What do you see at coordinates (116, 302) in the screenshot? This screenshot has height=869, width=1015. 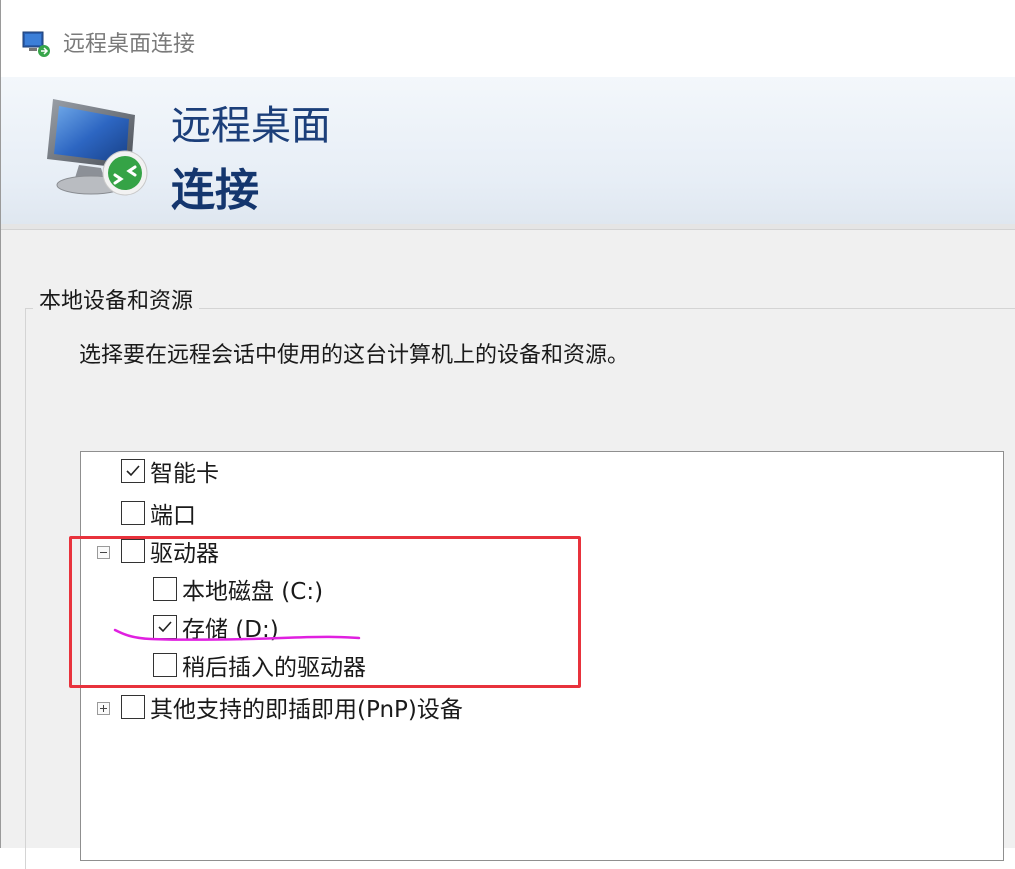 I see `groupbox-label: 本地设备和资源` at bounding box center [116, 302].